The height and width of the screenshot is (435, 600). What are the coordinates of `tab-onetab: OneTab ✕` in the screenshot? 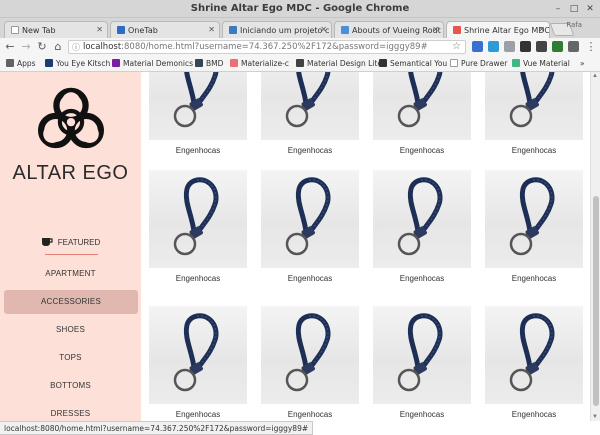 It's located at (165, 29).